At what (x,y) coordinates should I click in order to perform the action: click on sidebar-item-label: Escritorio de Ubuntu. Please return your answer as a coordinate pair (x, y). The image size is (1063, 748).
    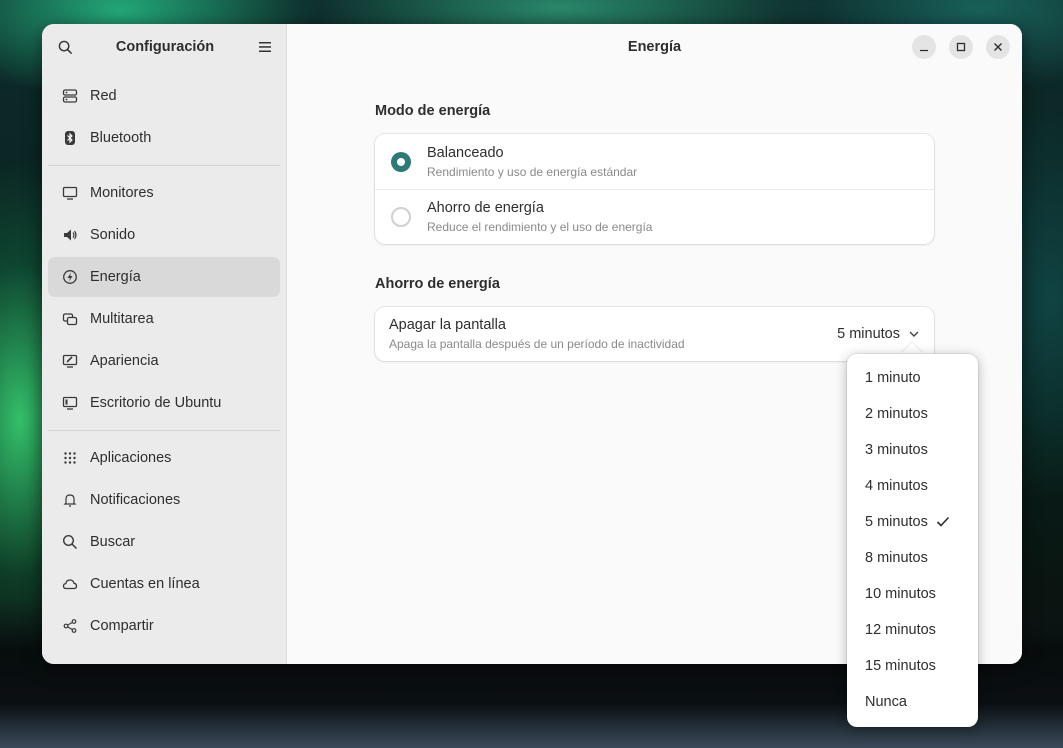
    Looking at the image, I should click on (156, 403).